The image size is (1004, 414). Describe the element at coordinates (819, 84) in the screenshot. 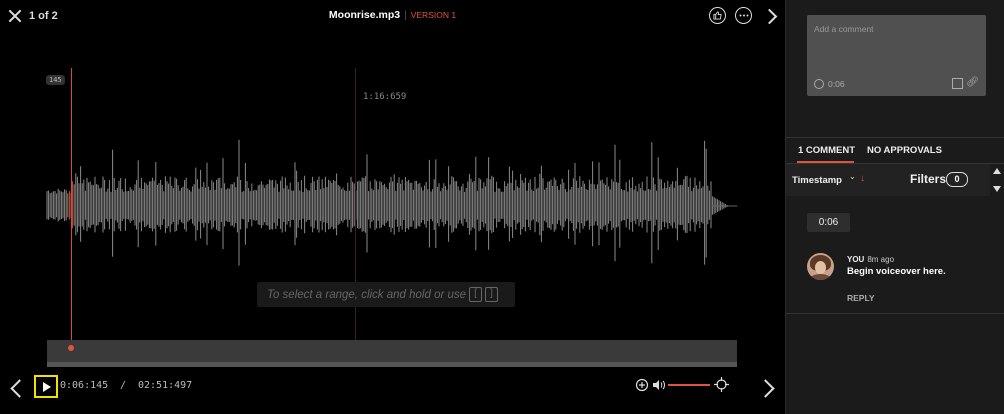

I see `clock-icon` at that location.